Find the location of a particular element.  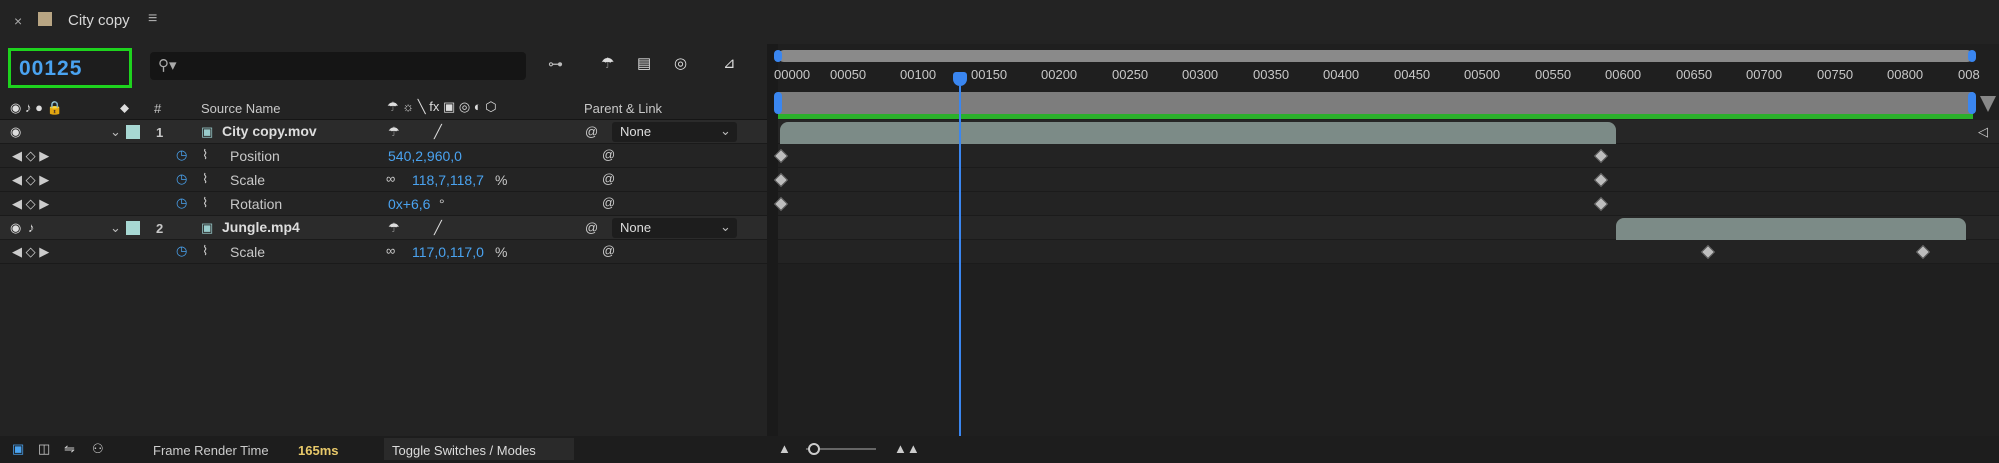

frame-render-label: Frame Render Time is located at coordinates (211, 450).